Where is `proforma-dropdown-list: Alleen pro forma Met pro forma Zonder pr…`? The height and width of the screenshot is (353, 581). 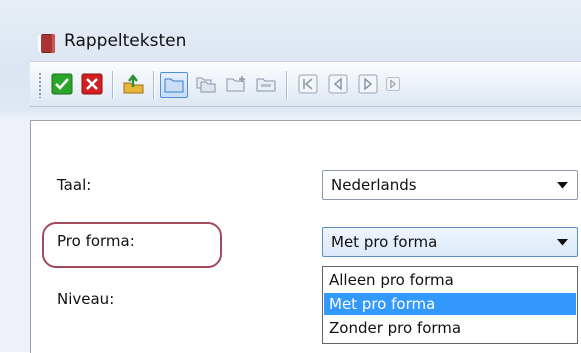 proforma-dropdown-list: Alleen pro forma Met pro forma Zonder pr… is located at coordinates (450, 305).